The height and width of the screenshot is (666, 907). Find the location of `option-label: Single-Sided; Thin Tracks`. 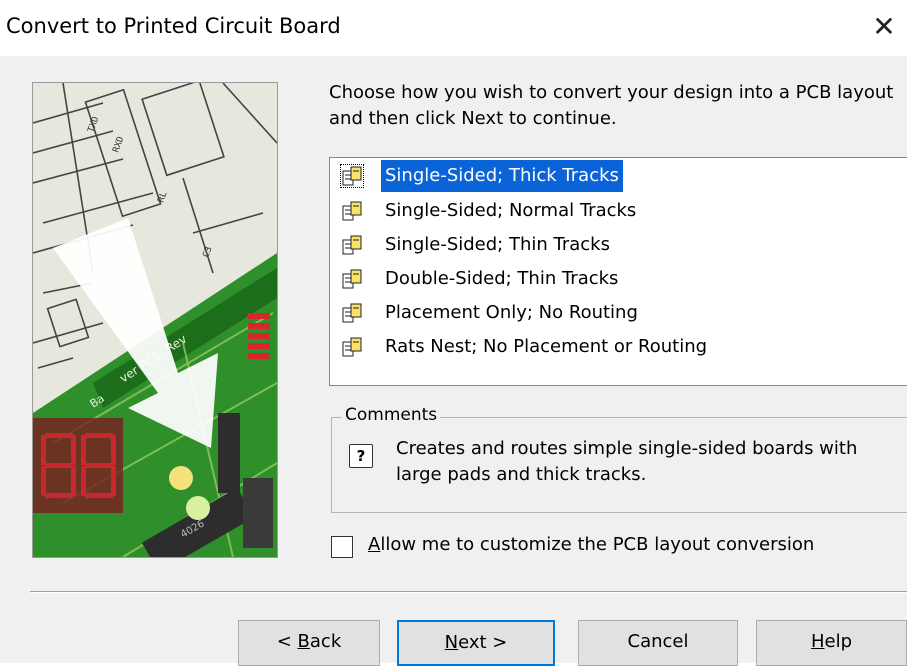

option-label: Single-Sided; Thin Tracks is located at coordinates (497, 244).